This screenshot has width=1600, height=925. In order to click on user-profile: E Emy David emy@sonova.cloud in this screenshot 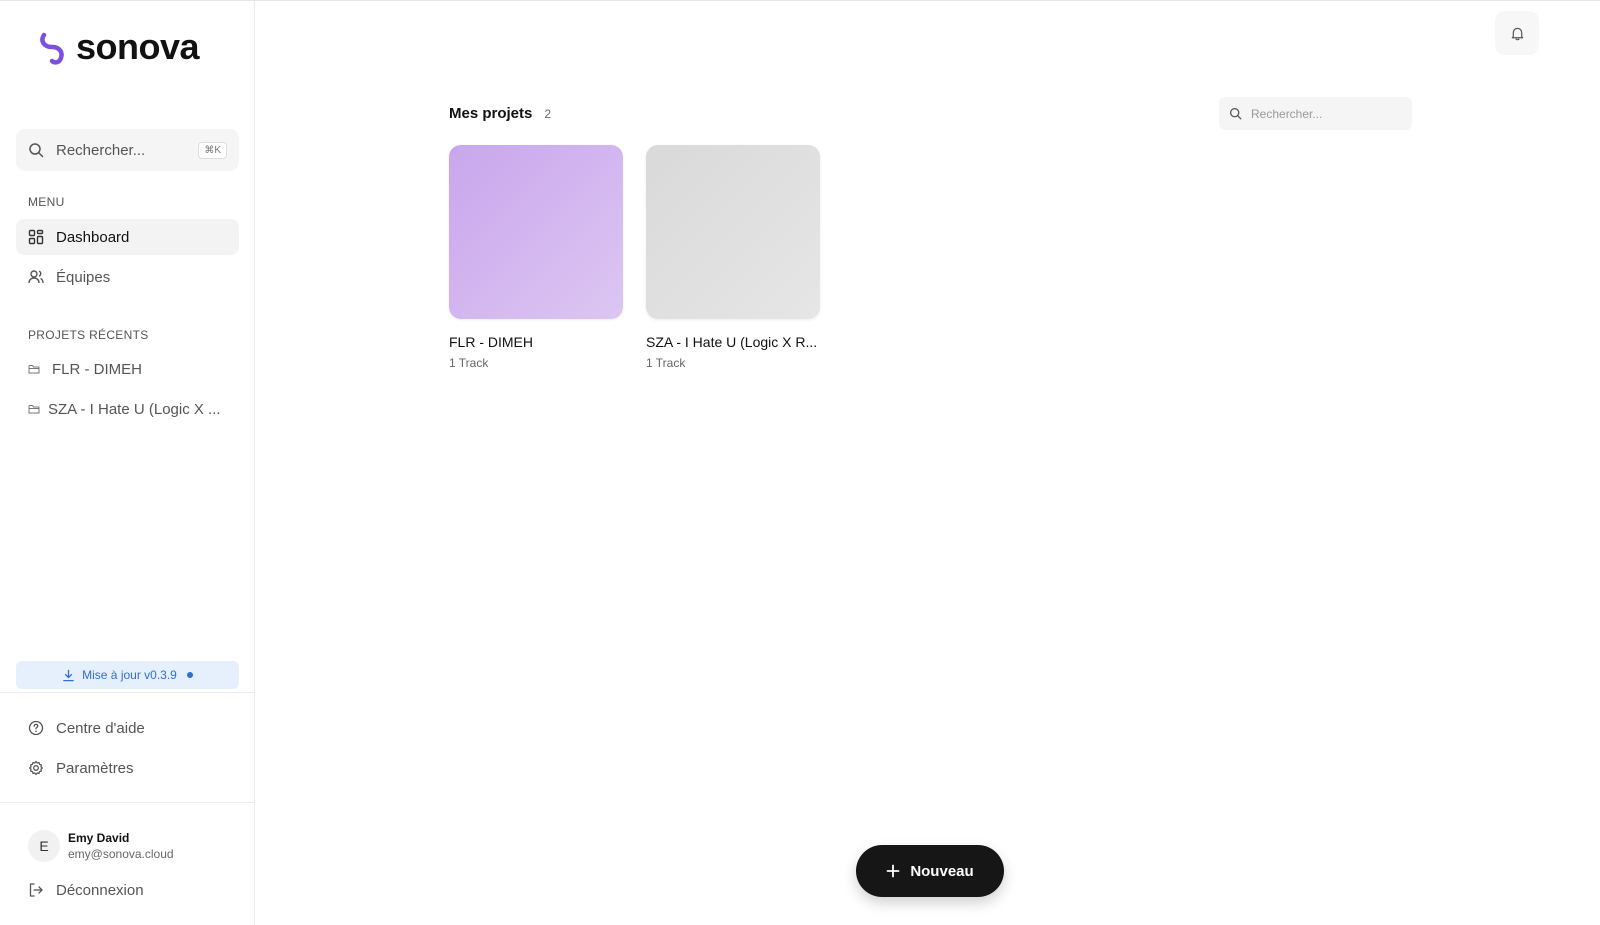, I will do `click(101, 846)`.